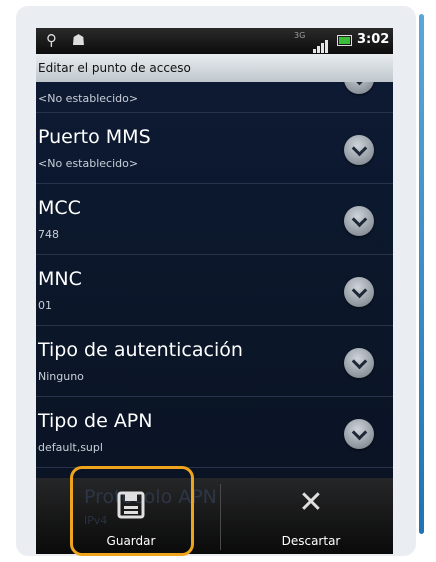 The image size is (436, 562). I want to click on list-item-value: default,supl, so click(70, 447).